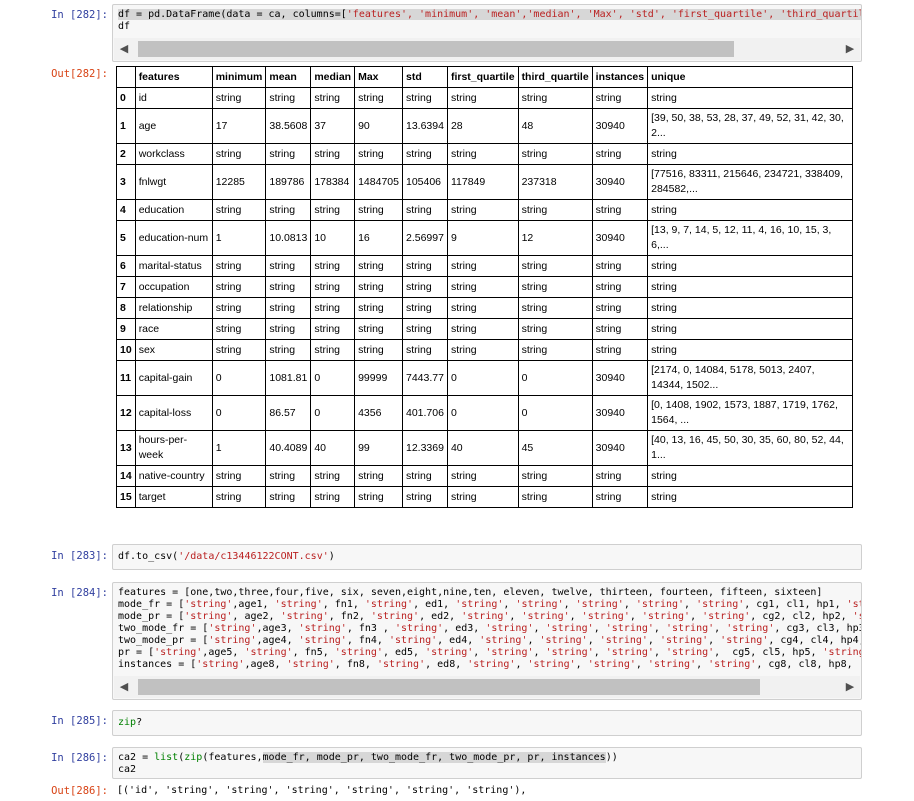 The width and height of the screenshot is (914, 801). I want to click on table-cell-std: string, so click(424, 350).